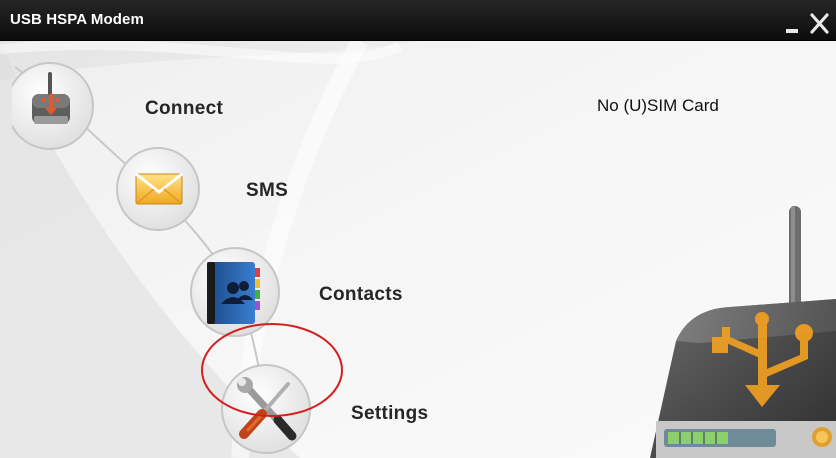 The height and width of the screenshot is (458, 836). Describe the element at coordinates (158, 189) in the screenshot. I see `envelope-icon` at that location.